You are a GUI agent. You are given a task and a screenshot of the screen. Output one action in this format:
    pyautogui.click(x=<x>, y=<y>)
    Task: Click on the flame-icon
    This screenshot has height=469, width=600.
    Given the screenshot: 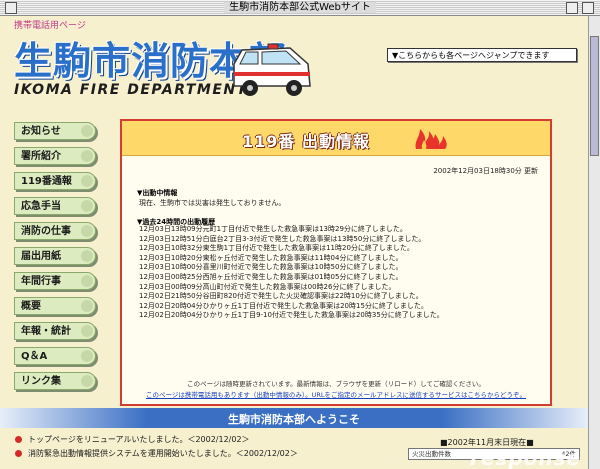 What is the action you would take?
    pyautogui.click(x=431, y=139)
    